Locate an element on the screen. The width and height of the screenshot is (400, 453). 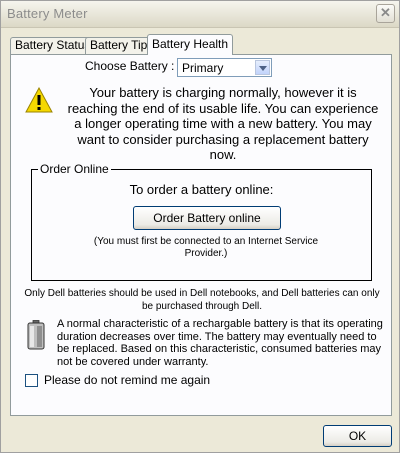
close-button: ✕ is located at coordinates (385, 13).